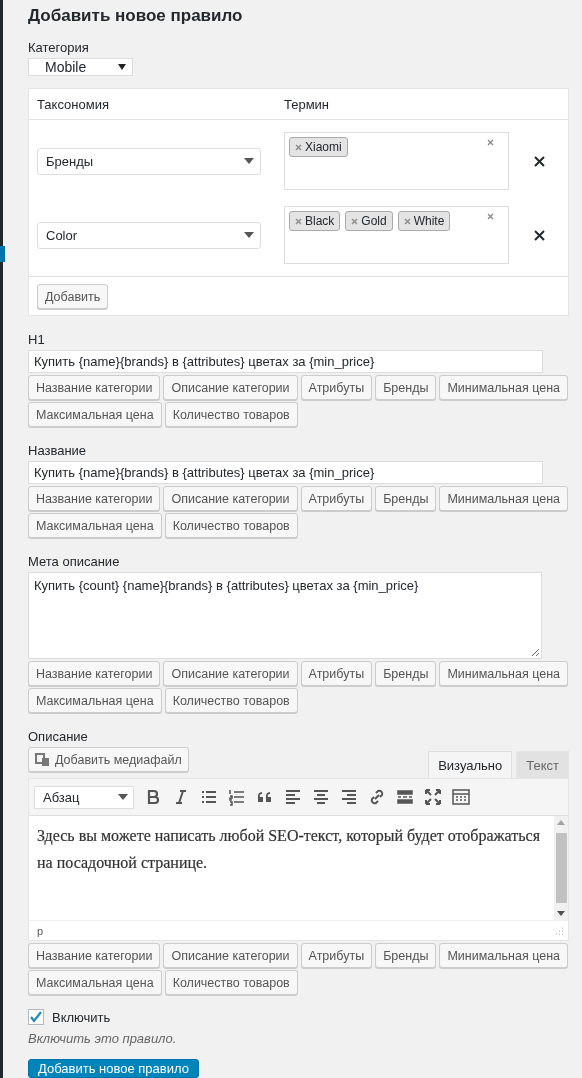 This screenshot has width=582, height=1078. Describe the element at coordinates (58, 736) in the screenshot. I see `field-label: Описание` at that location.